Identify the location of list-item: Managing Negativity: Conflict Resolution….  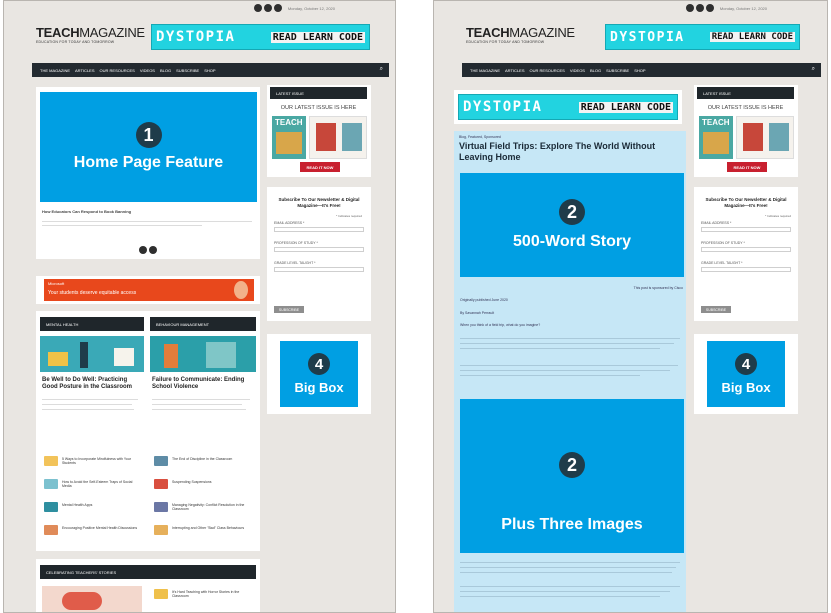
(212, 507).